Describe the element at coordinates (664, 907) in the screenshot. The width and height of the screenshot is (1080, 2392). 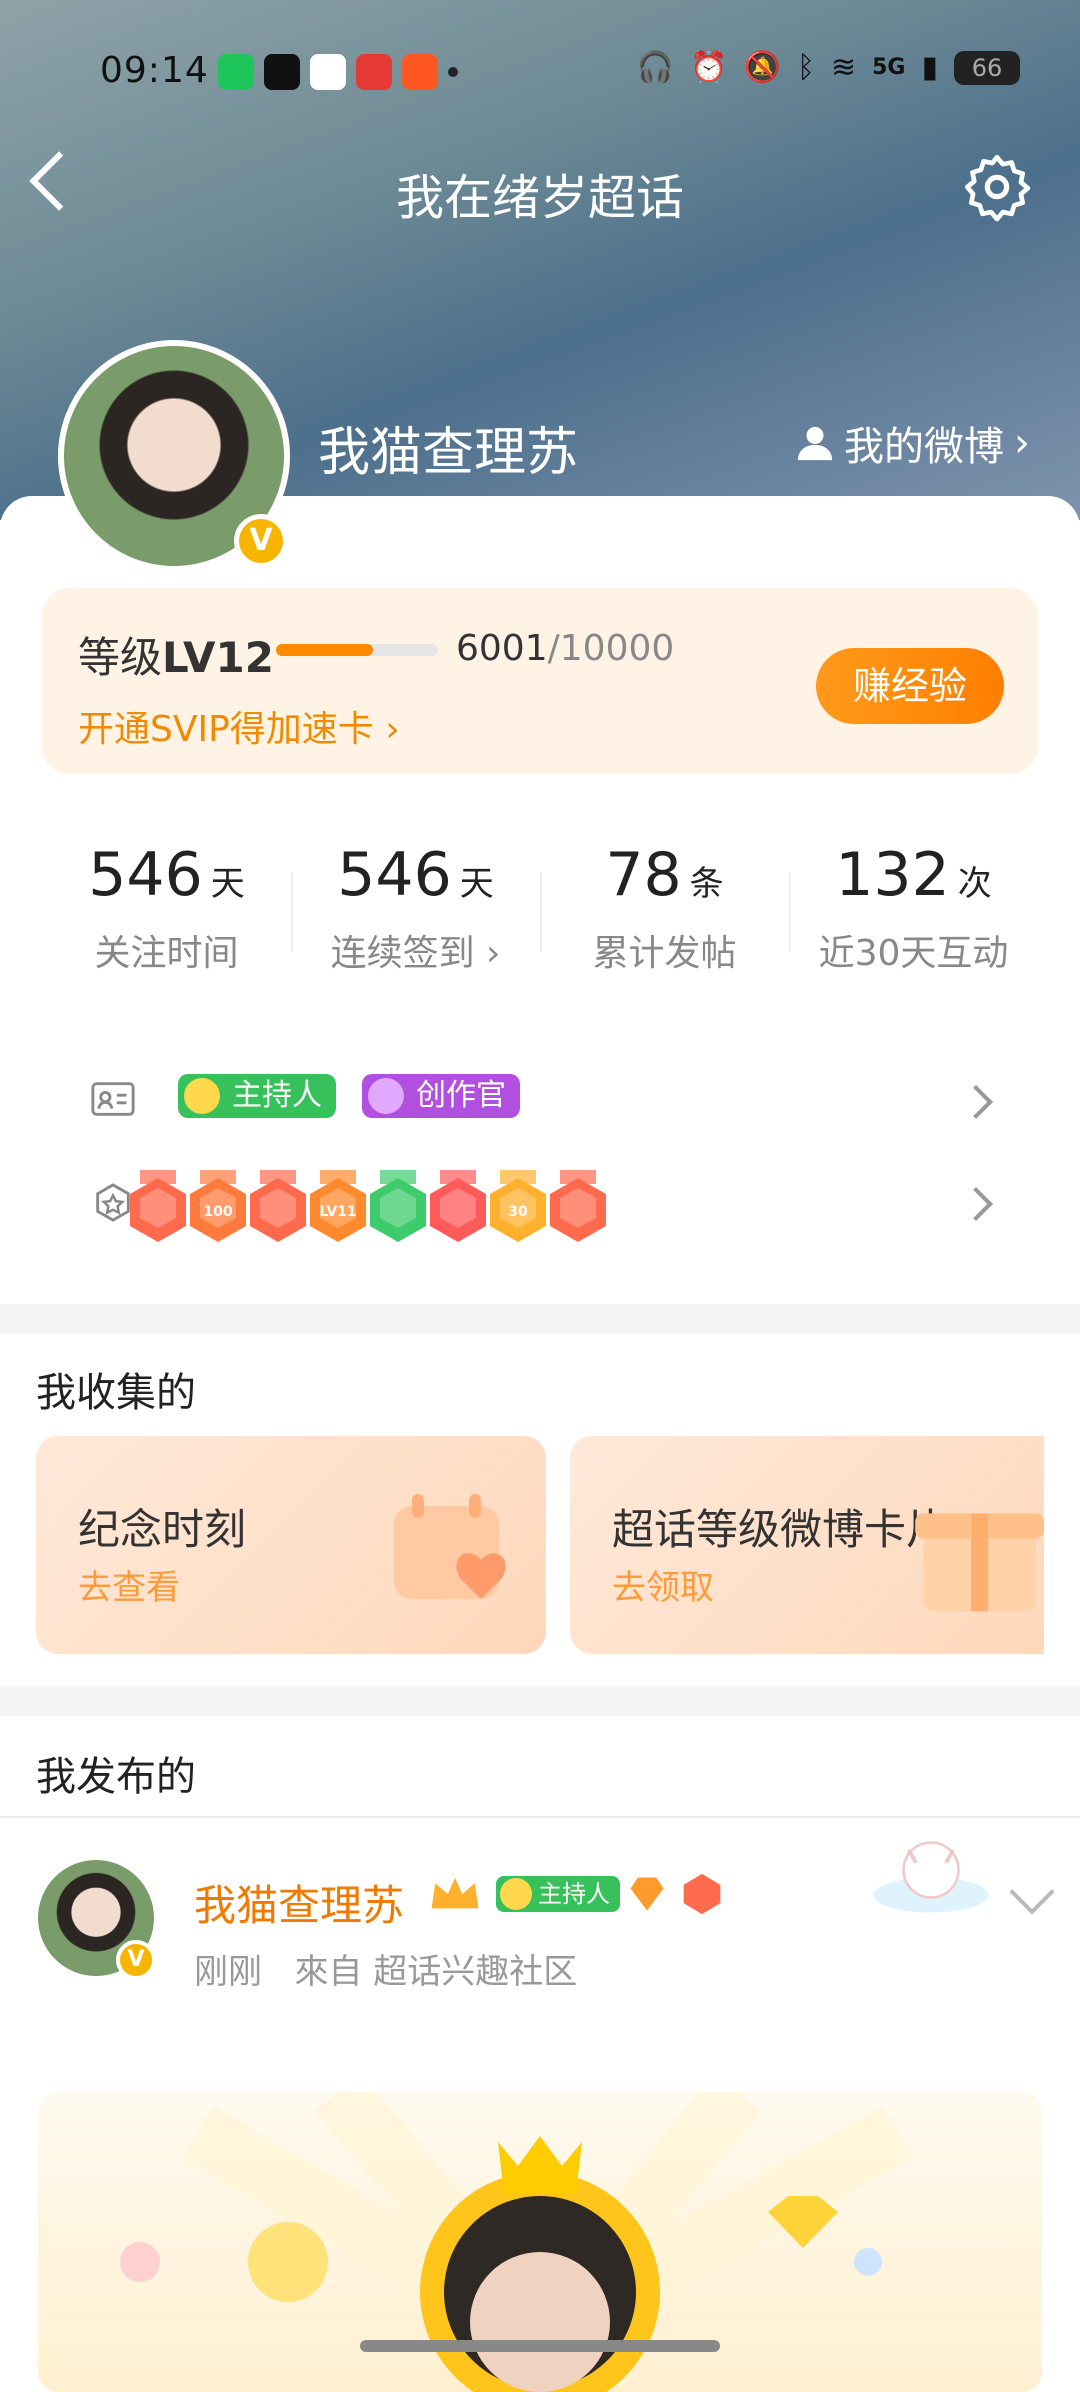
I see `stat-total-posts: 78 条 累计发帖` at that location.